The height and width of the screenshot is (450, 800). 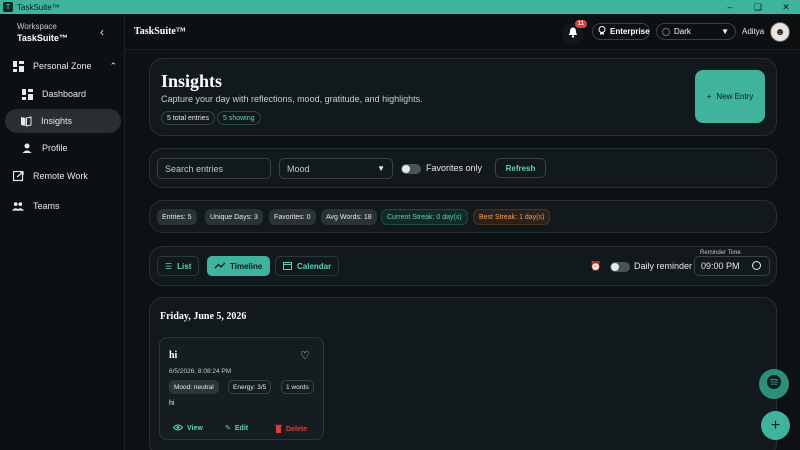 I want to click on list-view-button: ☰ List, so click(x=178, y=266).